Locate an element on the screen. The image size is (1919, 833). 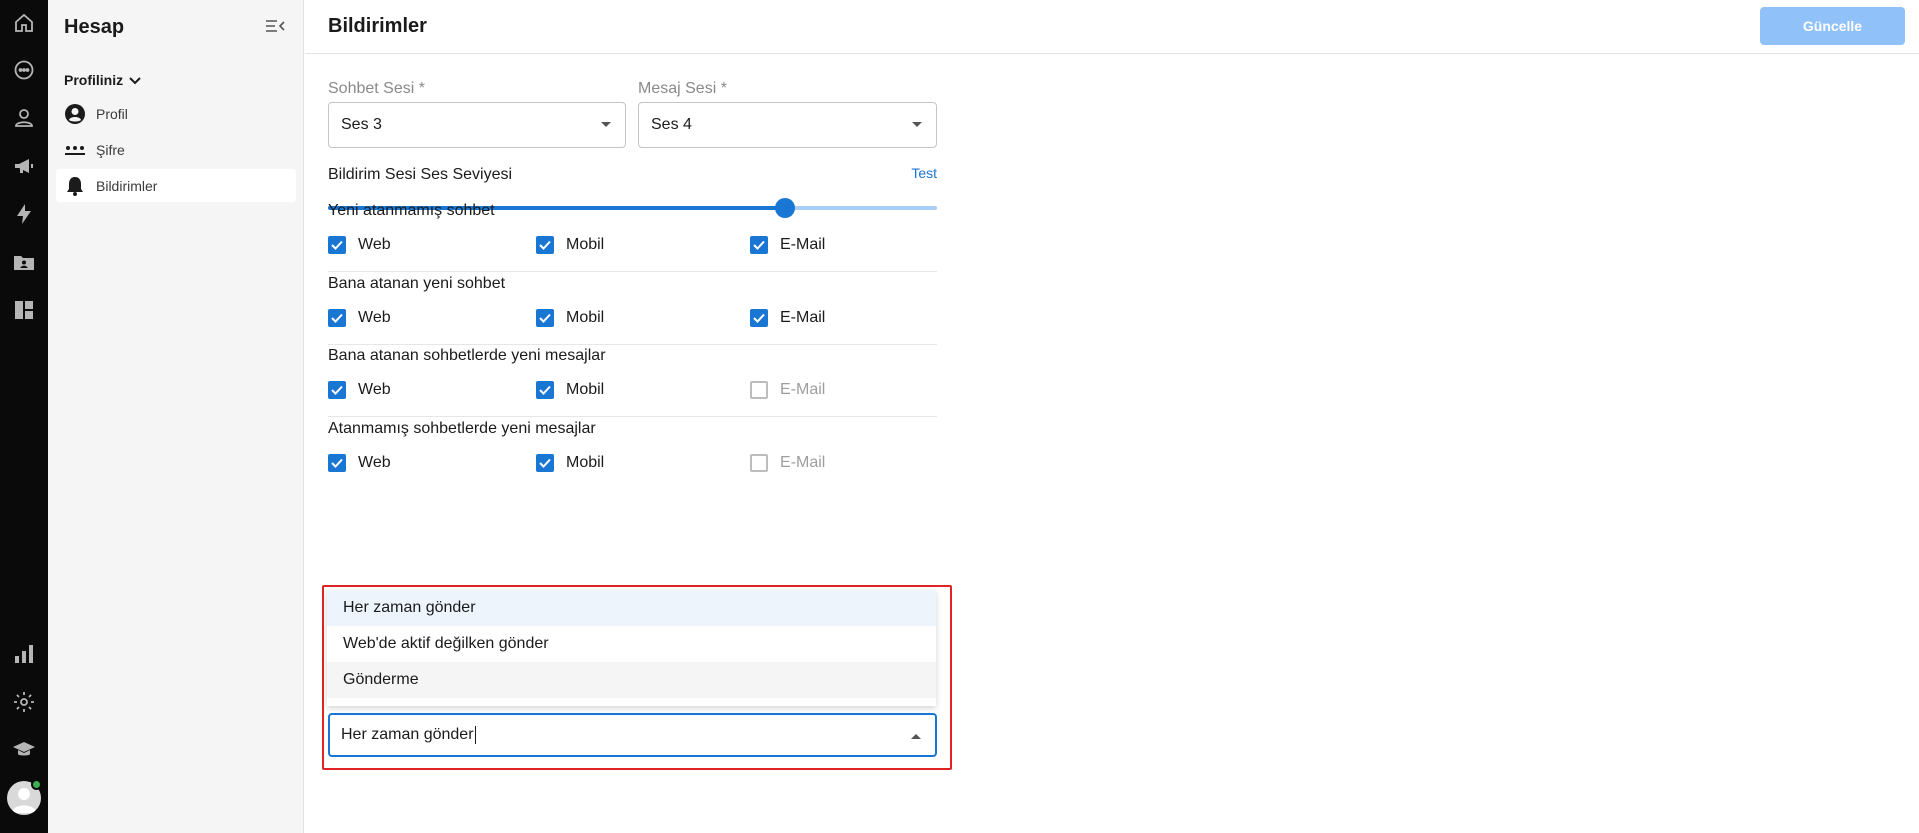
home-icon is located at coordinates (24, 22).